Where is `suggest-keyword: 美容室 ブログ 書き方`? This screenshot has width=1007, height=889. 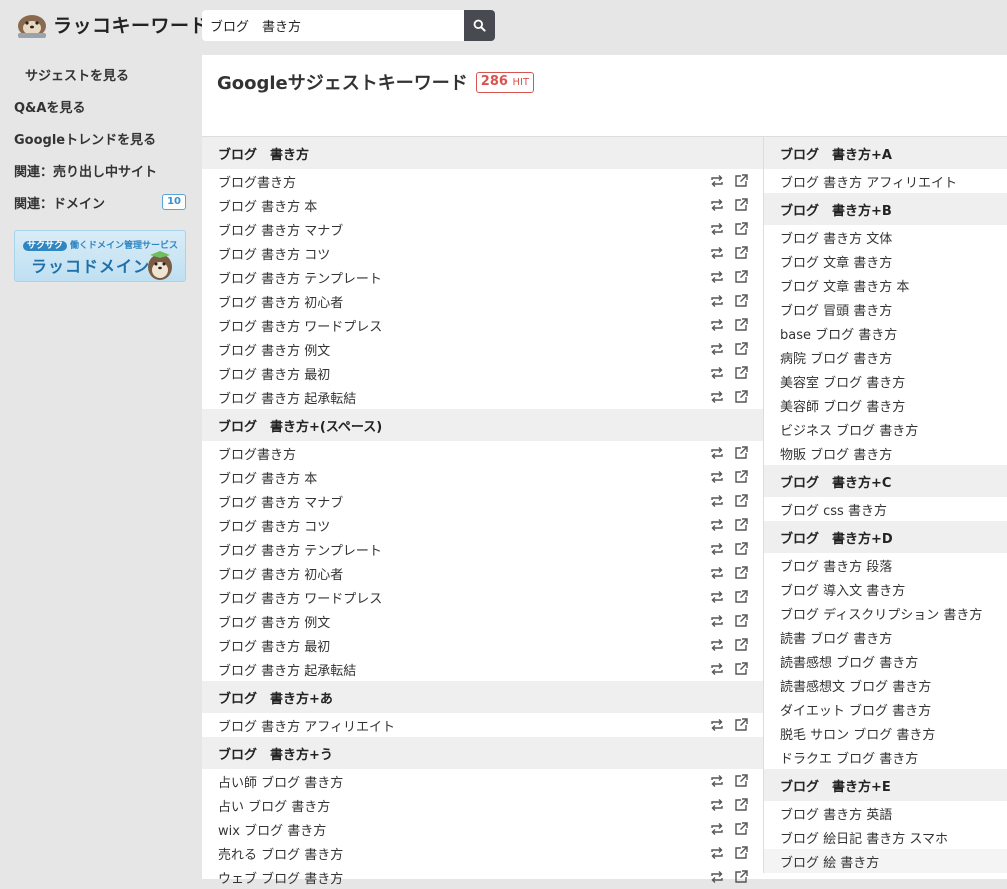
suggest-keyword: 美容室 ブログ 書き方 is located at coordinates (842, 381).